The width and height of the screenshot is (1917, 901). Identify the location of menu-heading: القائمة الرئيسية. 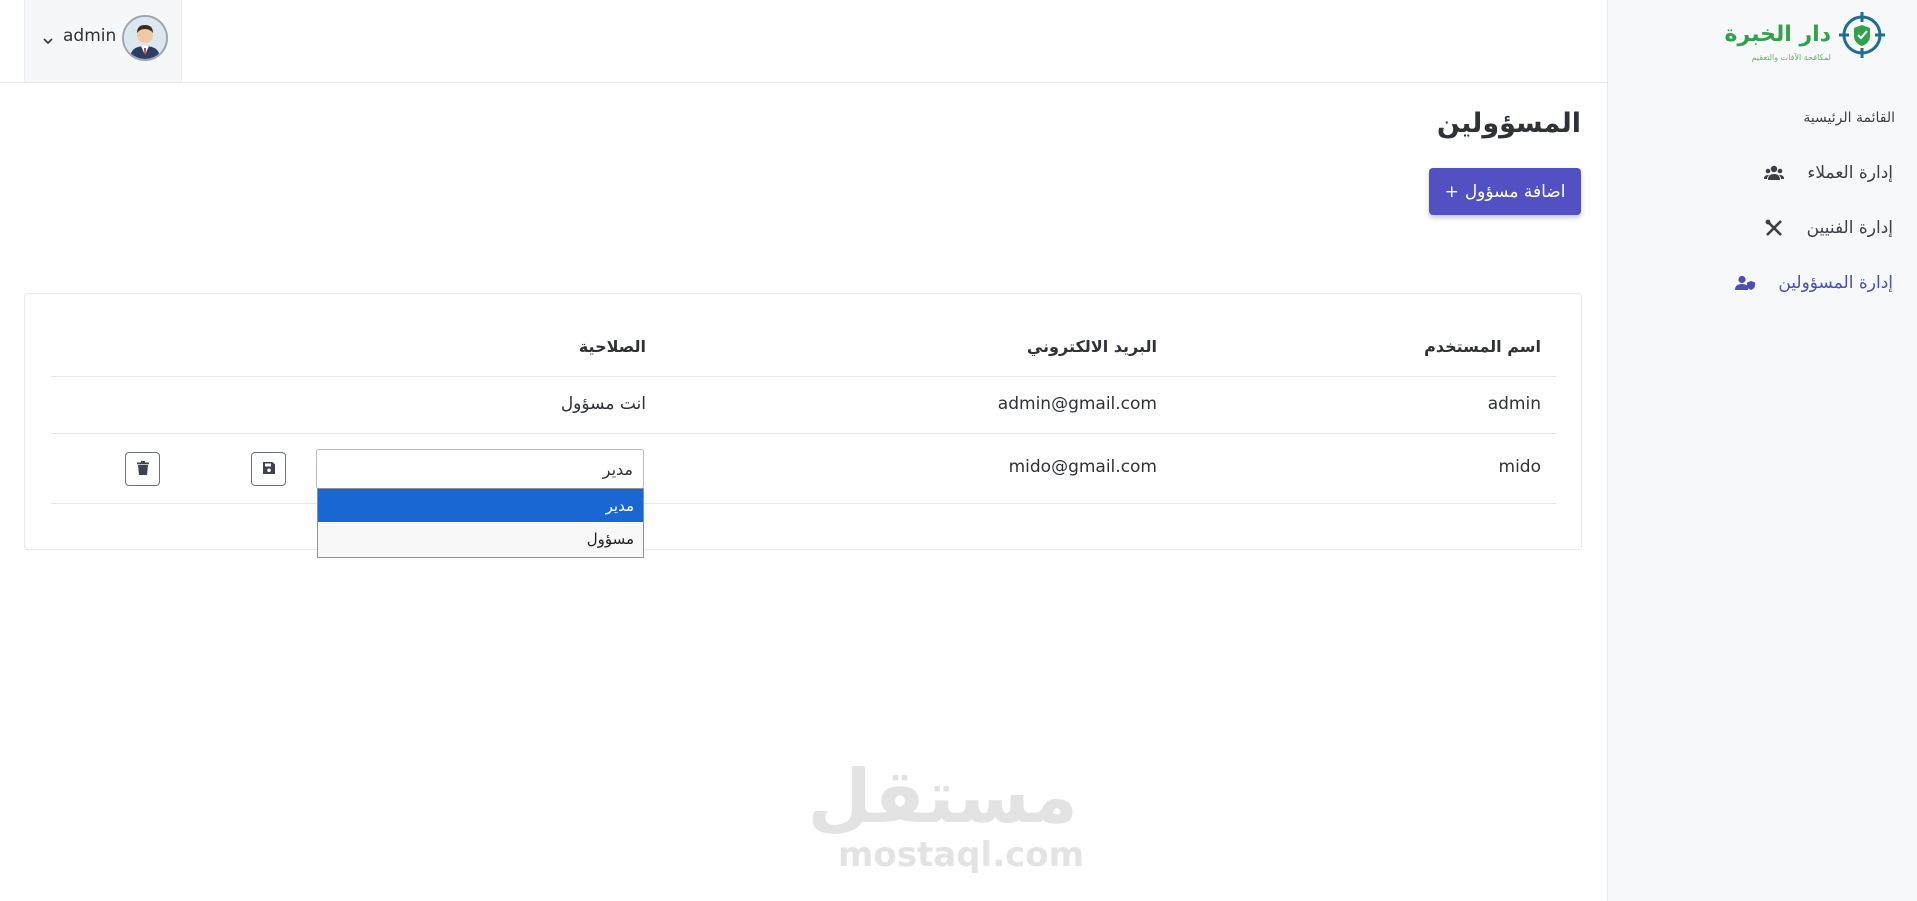
(1849, 118).